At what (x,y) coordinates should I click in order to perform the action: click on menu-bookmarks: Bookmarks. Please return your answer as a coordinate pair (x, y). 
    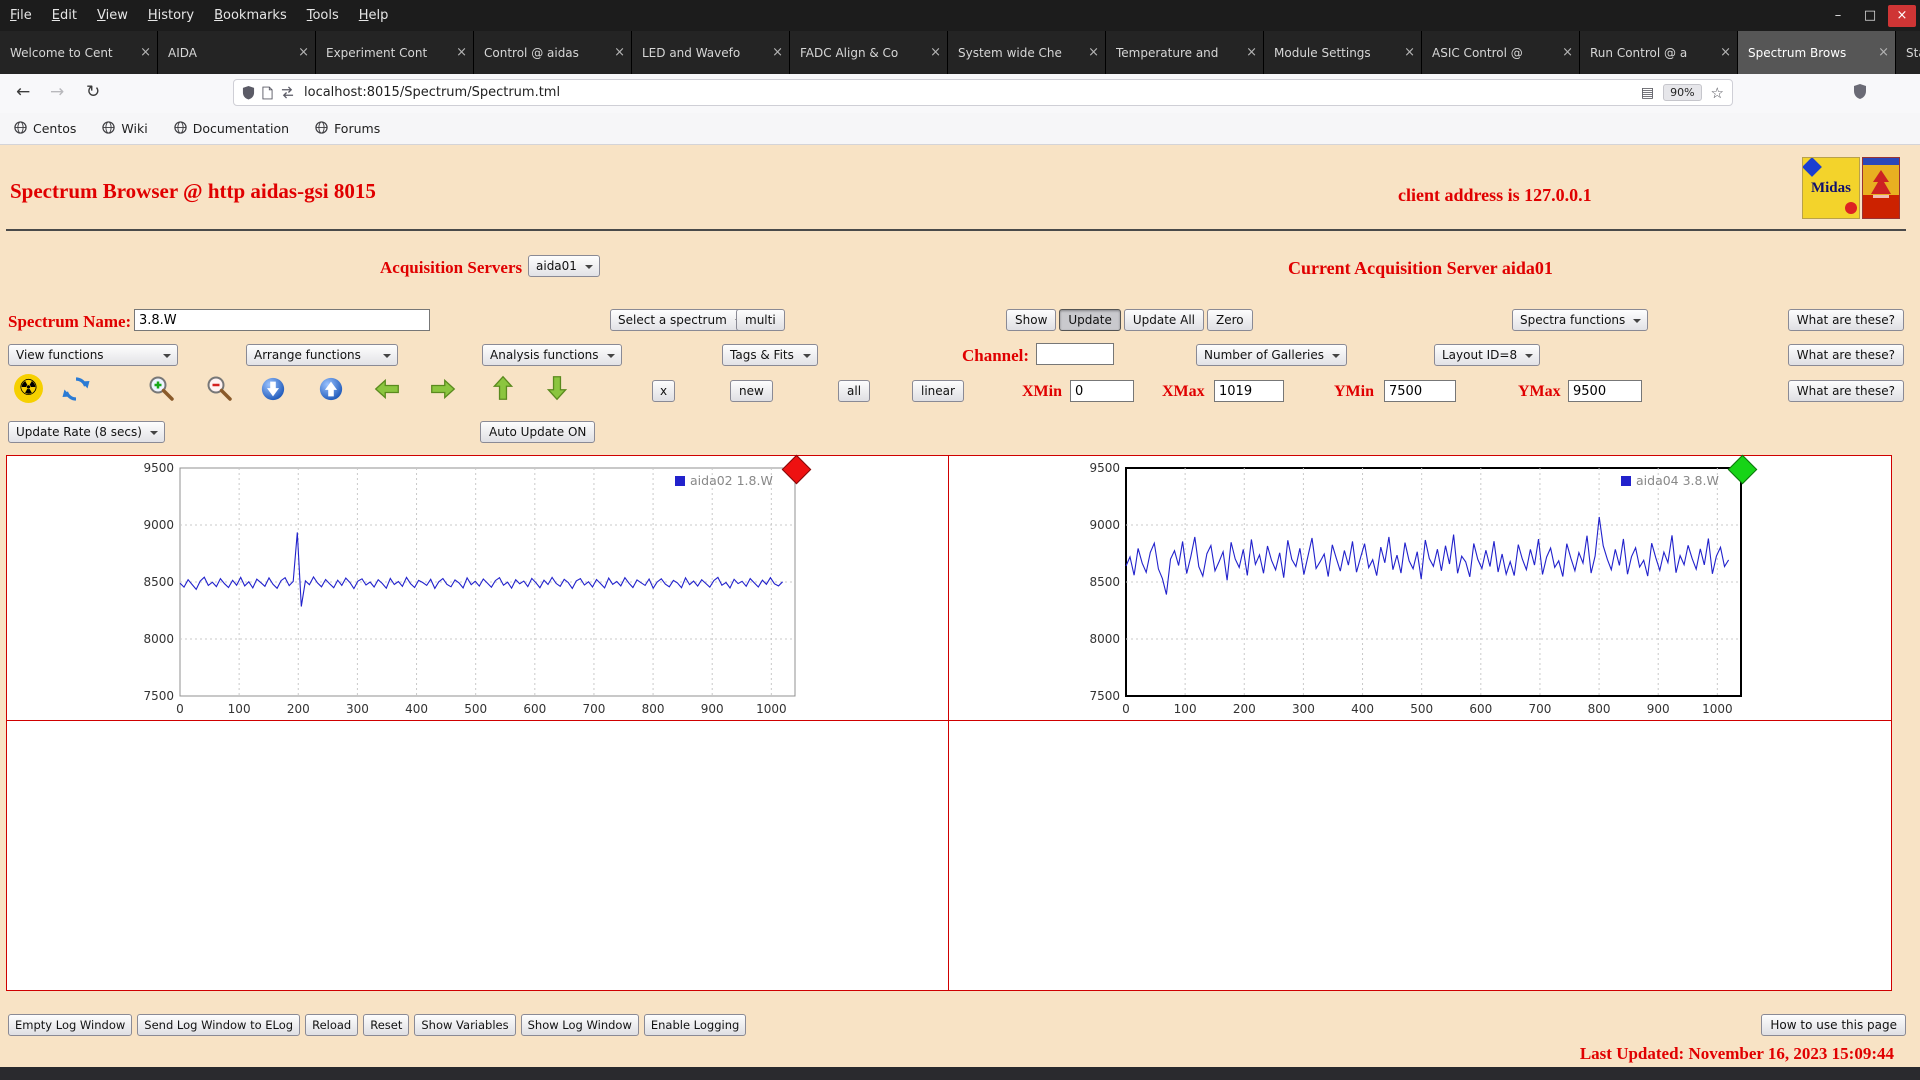
    Looking at the image, I should click on (250, 15).